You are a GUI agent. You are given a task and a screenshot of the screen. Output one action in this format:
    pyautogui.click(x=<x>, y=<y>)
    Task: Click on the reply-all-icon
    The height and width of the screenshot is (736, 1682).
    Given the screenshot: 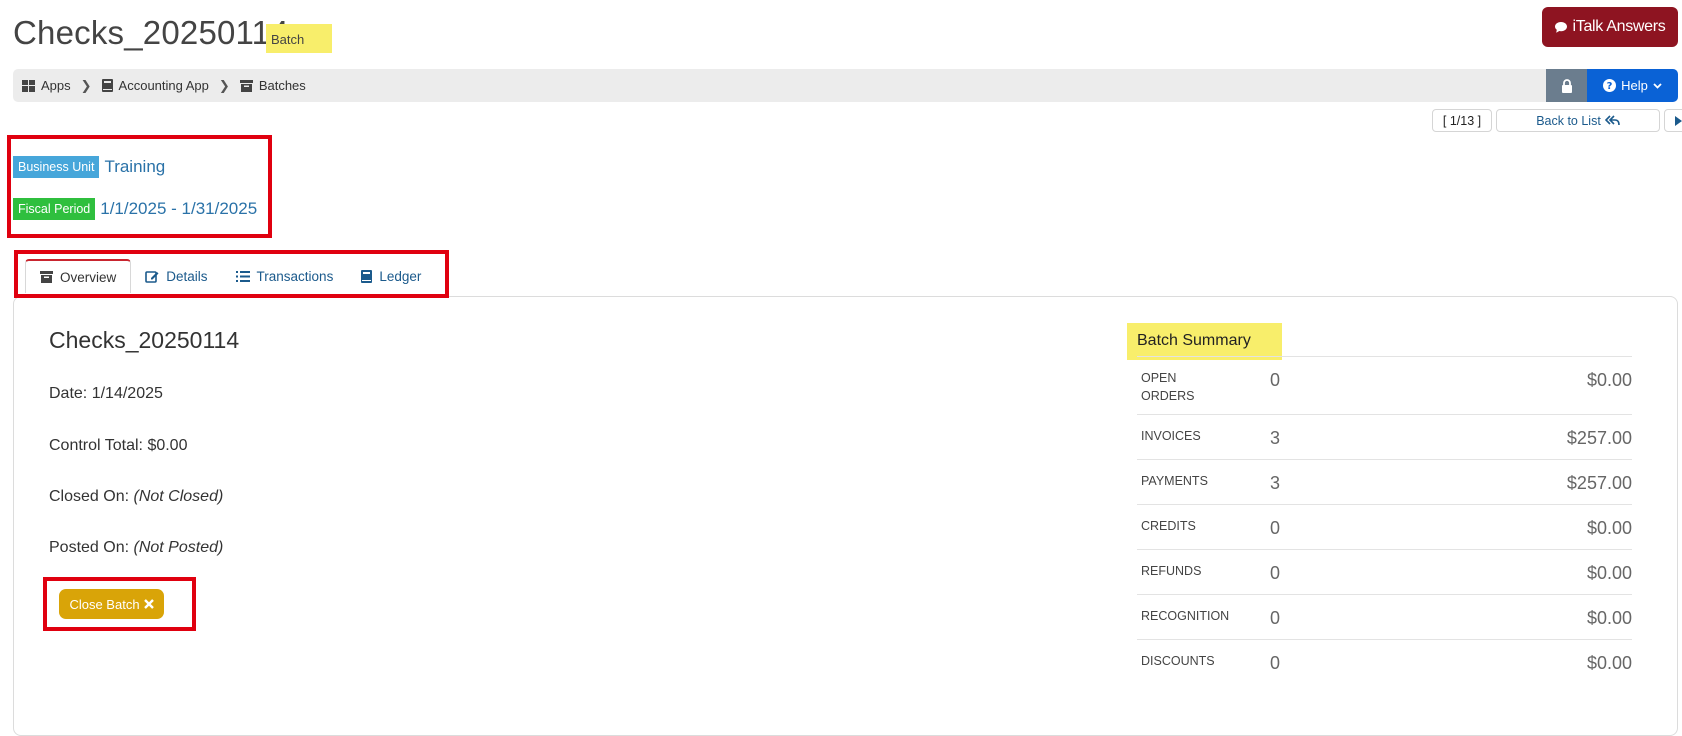 What is the action you would take?
    pyautogui.click(x=1612, y=120)
    